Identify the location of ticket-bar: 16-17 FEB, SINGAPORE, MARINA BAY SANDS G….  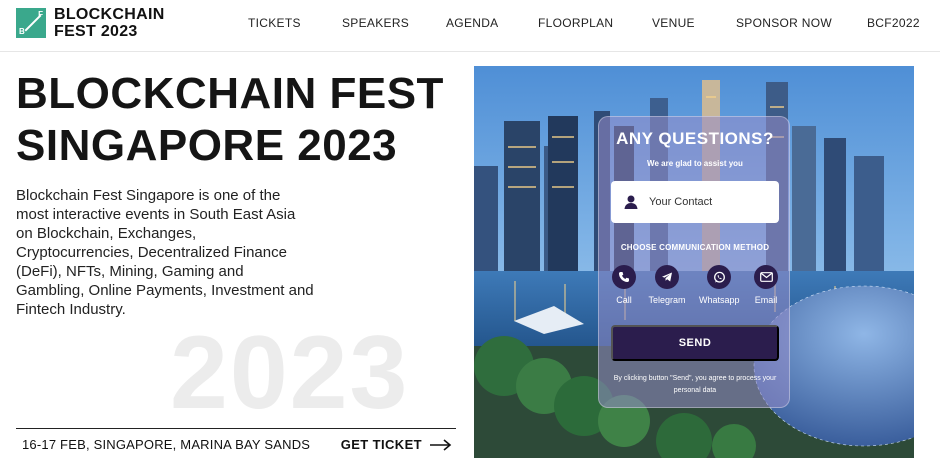
(236, 444).